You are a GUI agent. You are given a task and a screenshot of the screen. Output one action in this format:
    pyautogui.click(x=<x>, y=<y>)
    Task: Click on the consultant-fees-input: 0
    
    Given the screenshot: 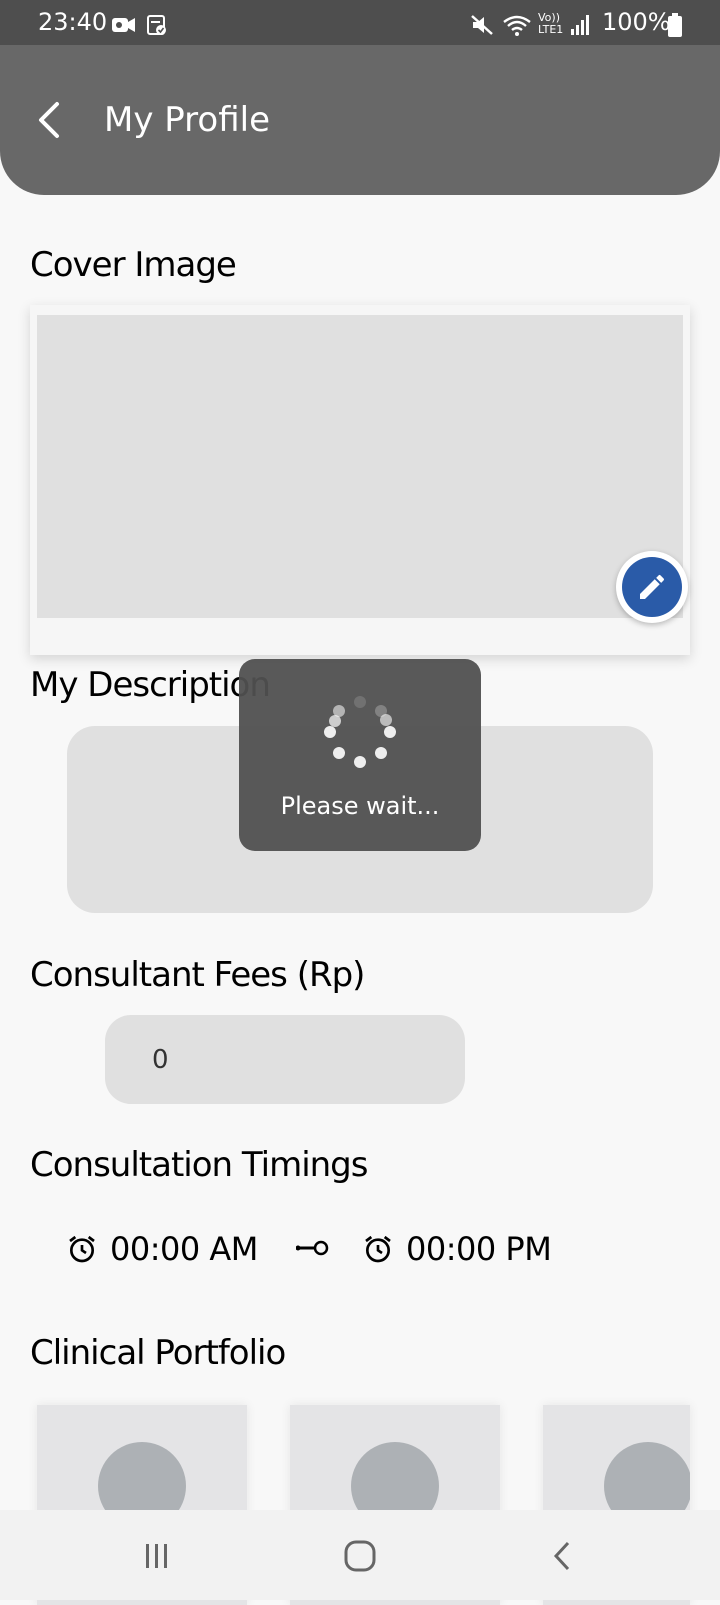 What is the action you would take?
    pyautogui.click(x=285, y=1059)
    